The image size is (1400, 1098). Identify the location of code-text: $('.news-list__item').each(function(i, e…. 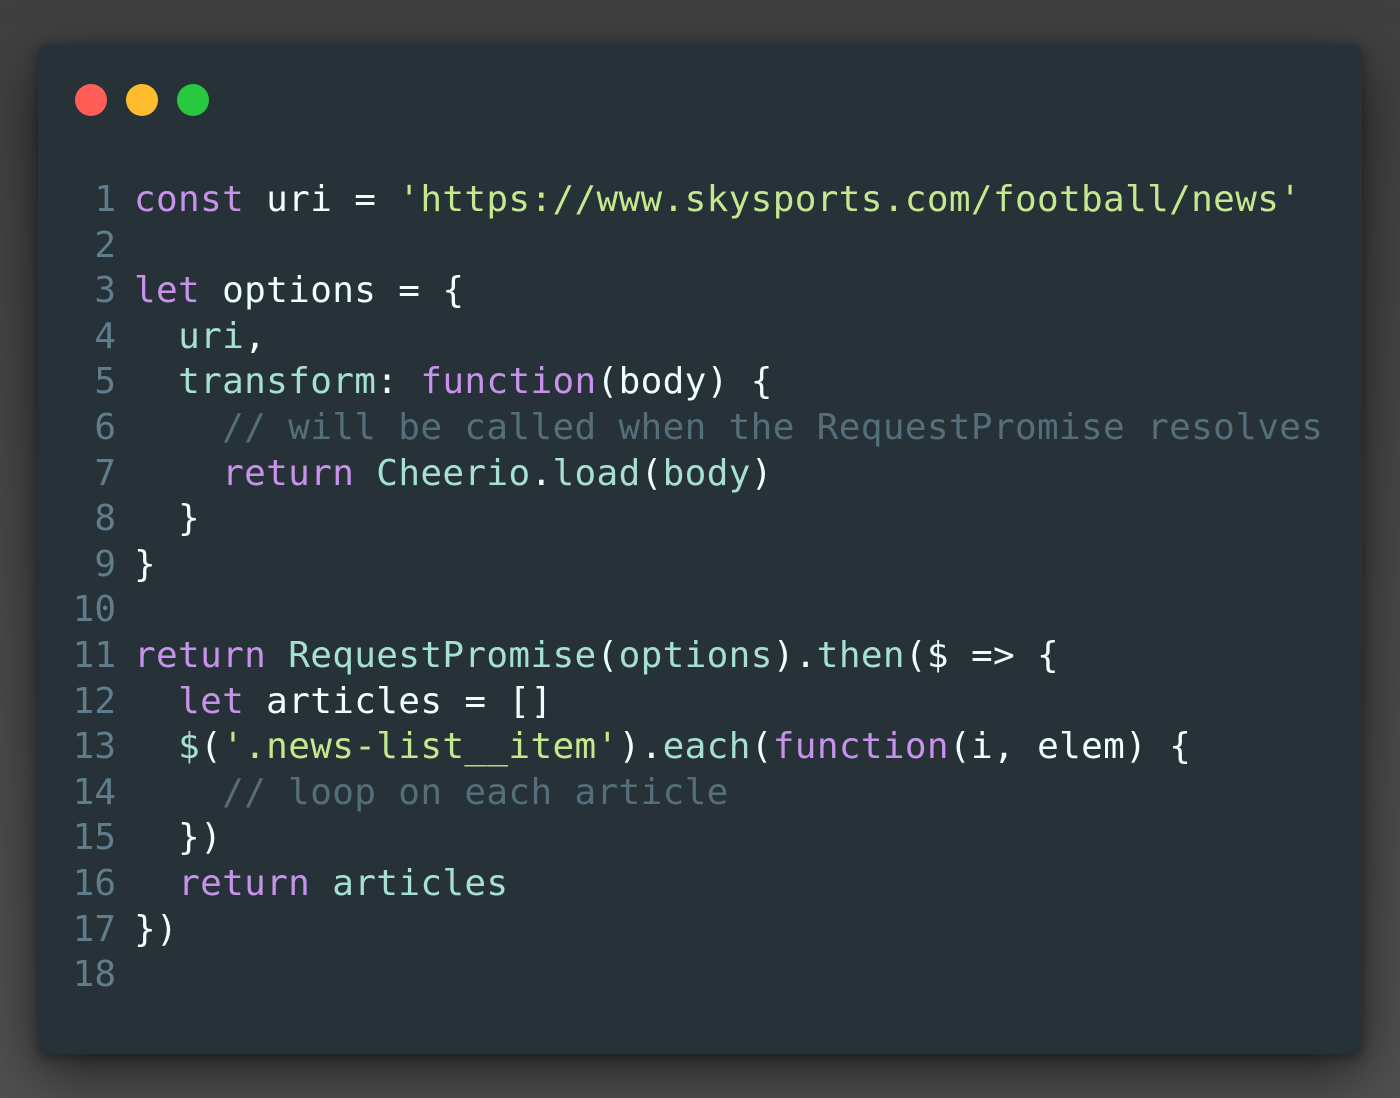
(748, 747).